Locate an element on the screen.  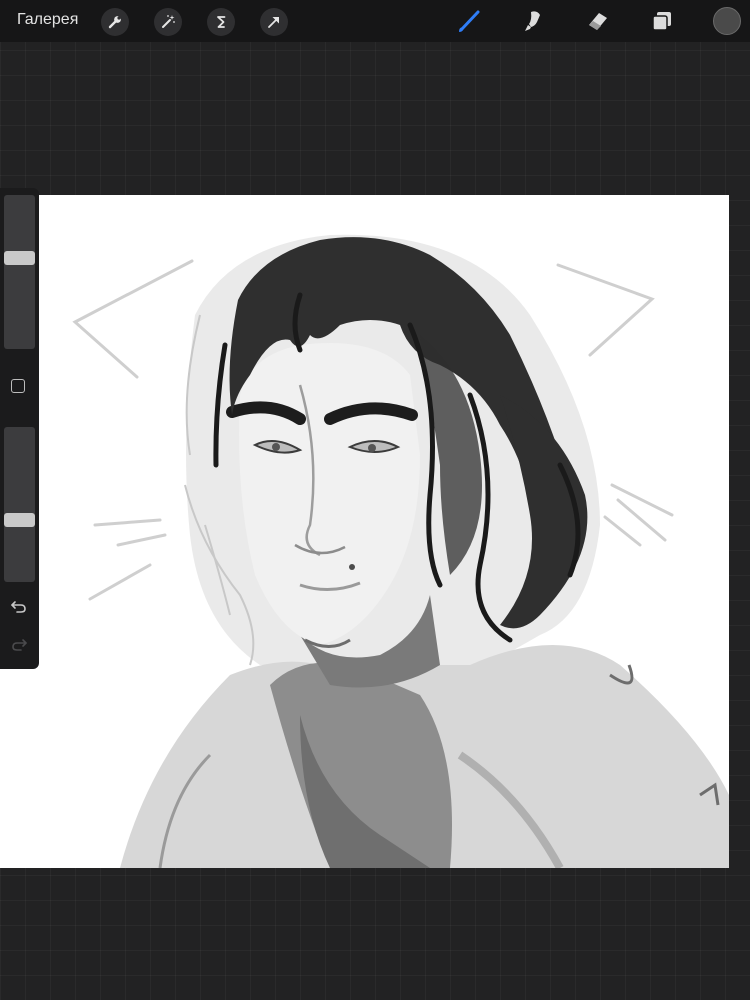
selection-button is located at coordinates (221, 22).